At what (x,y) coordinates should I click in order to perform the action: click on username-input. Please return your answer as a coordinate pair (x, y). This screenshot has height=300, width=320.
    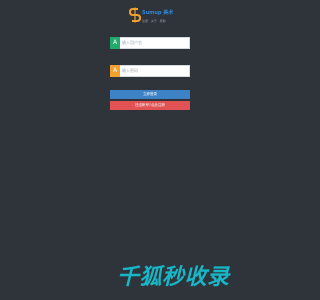
    Looking at the image, I should click on (156, 43).